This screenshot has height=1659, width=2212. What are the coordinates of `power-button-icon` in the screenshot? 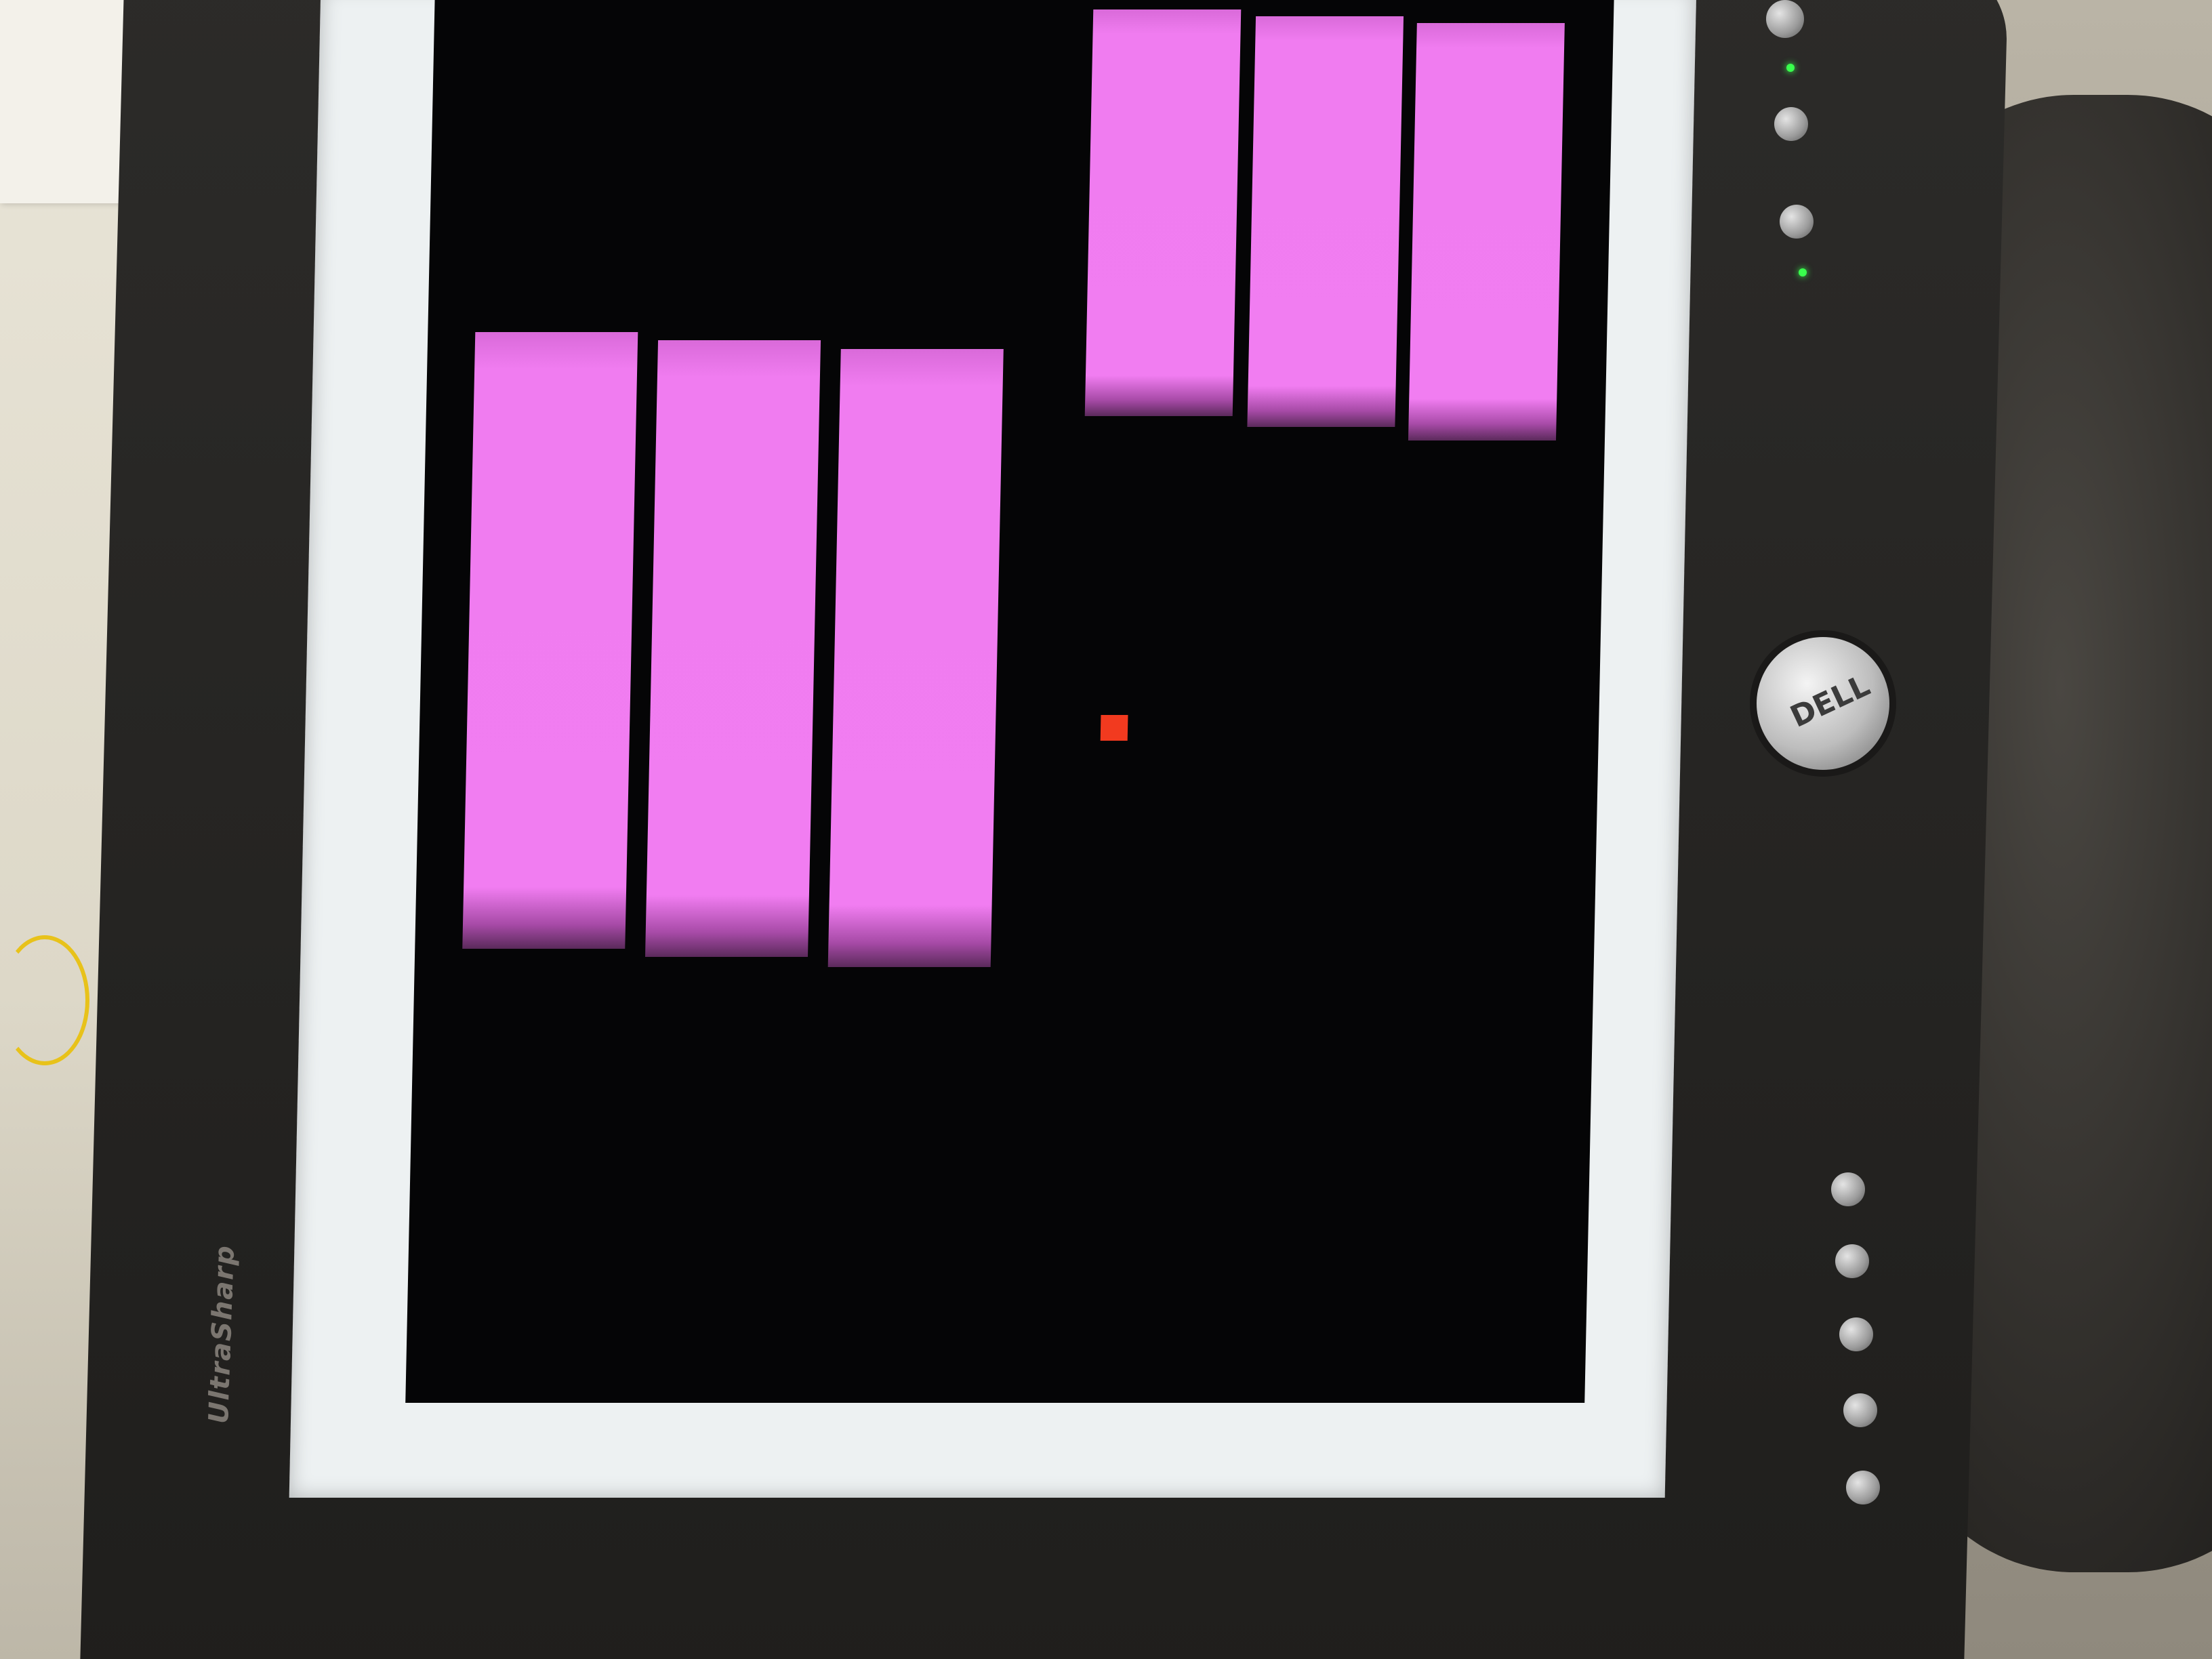 It's located at (1785, 19).